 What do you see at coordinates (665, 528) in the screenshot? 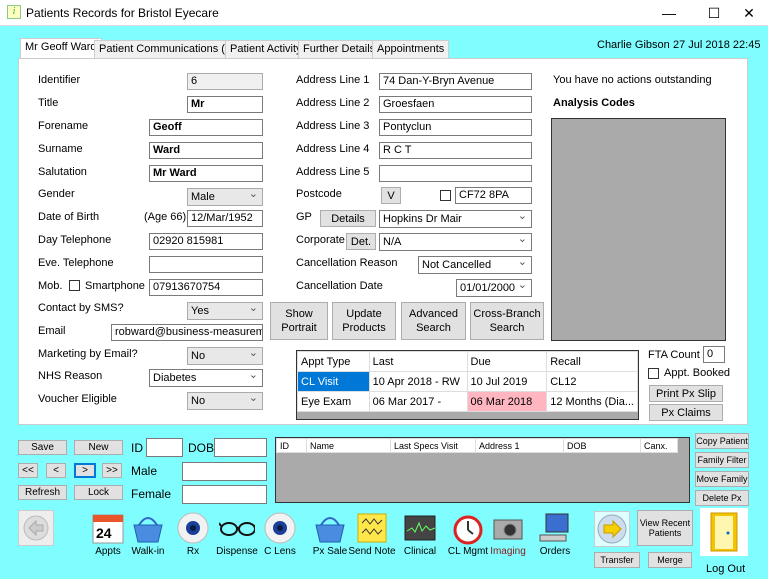
I see `view-recent-patients-button: View Recent Patients` at bounding box center [665, 528].